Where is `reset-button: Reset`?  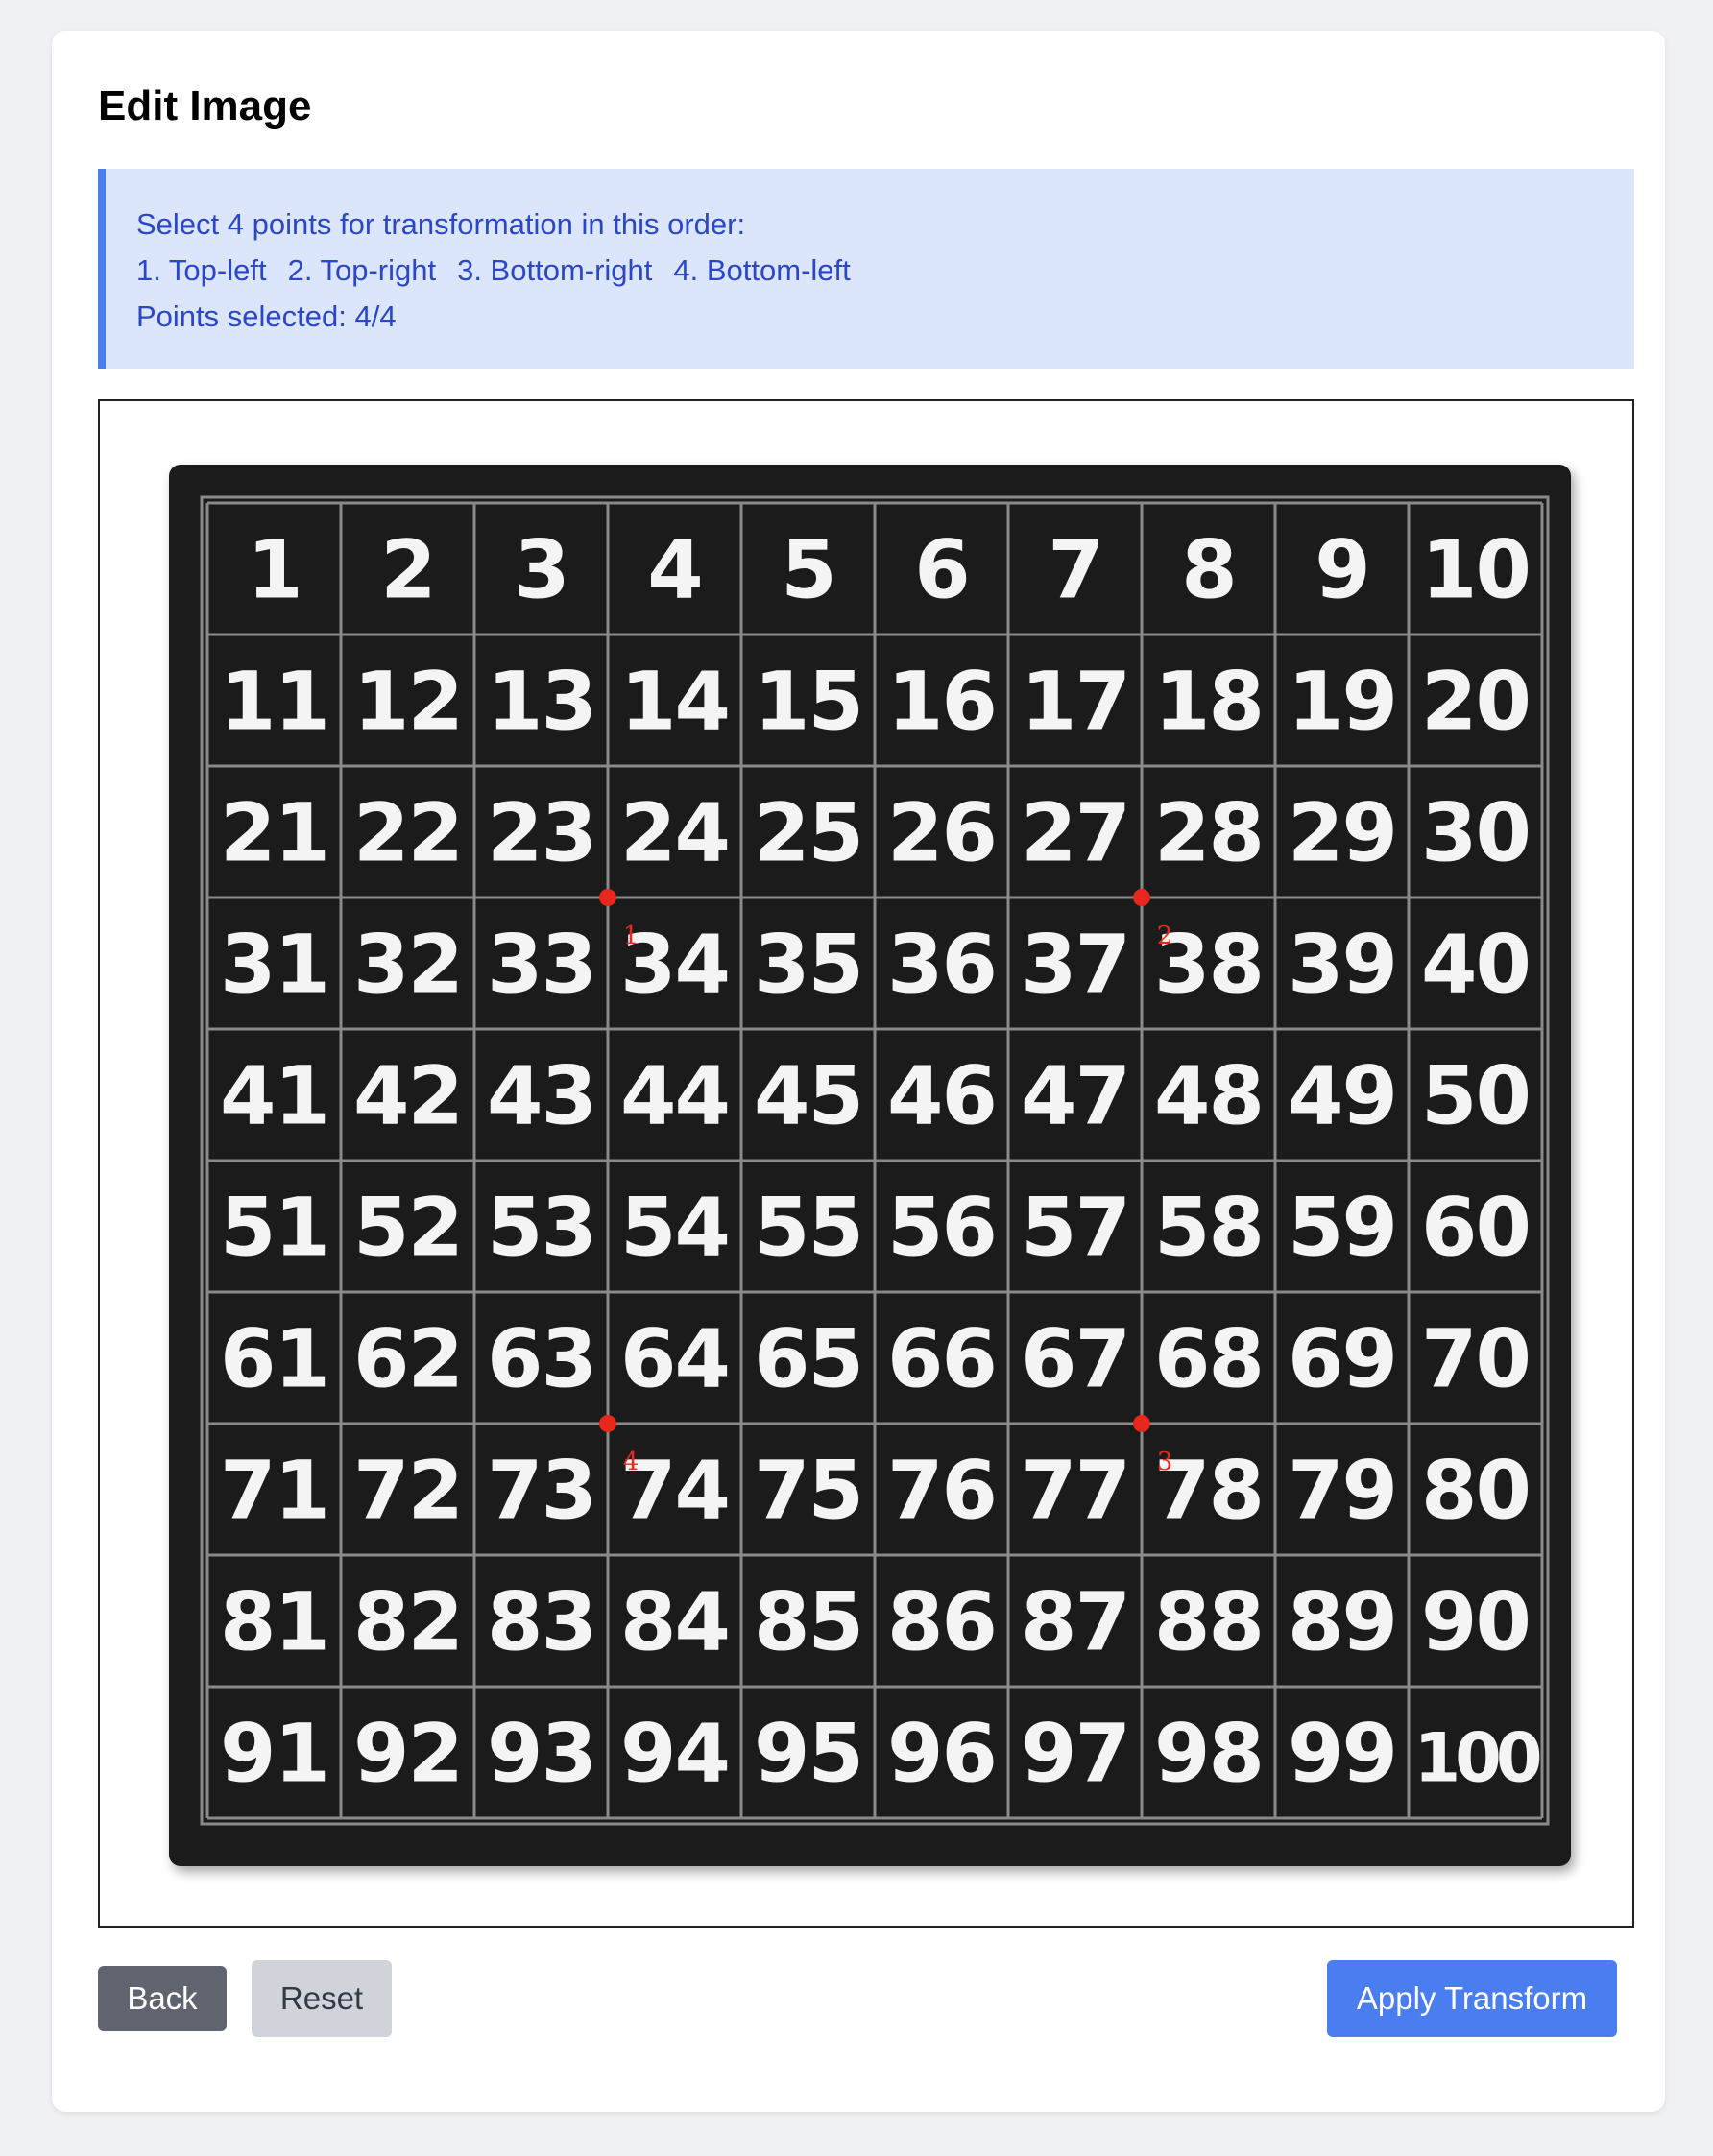 reset-button: Reset is located at coordinates (322, 1998).